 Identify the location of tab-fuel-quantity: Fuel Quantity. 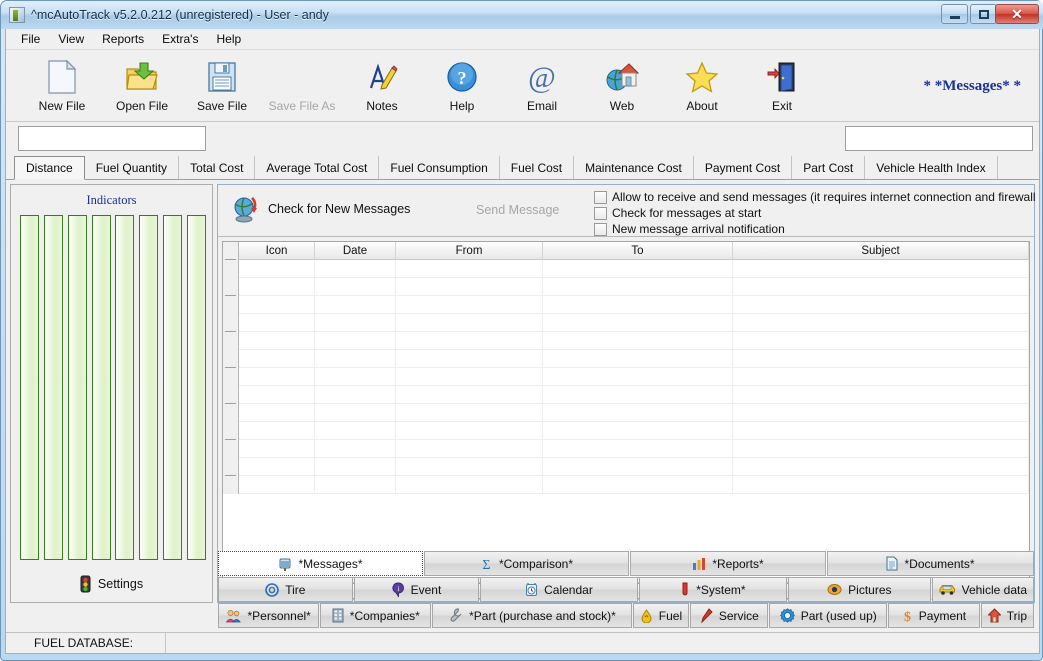
(132, 167).